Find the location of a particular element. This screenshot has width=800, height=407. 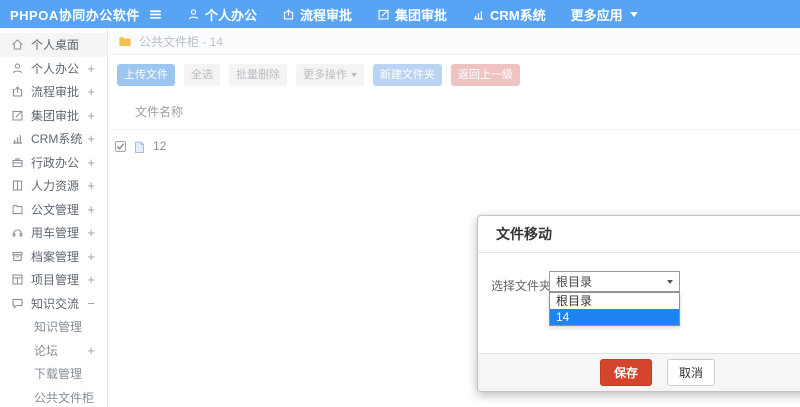

sidebar-item-personal-office: 个人办公 + is located at coordinates (53, 69).